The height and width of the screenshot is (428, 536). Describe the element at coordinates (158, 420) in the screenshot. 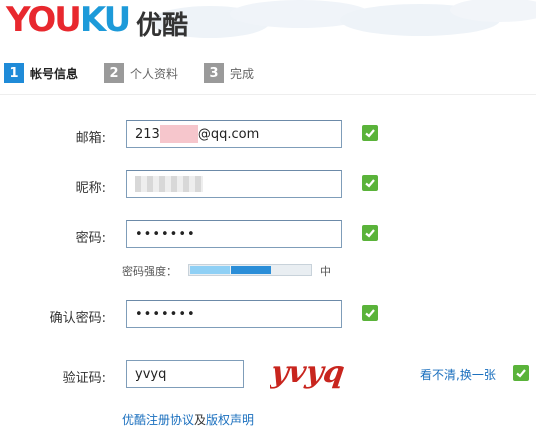

I see `terms-link: 优酷注册协议` at that location.